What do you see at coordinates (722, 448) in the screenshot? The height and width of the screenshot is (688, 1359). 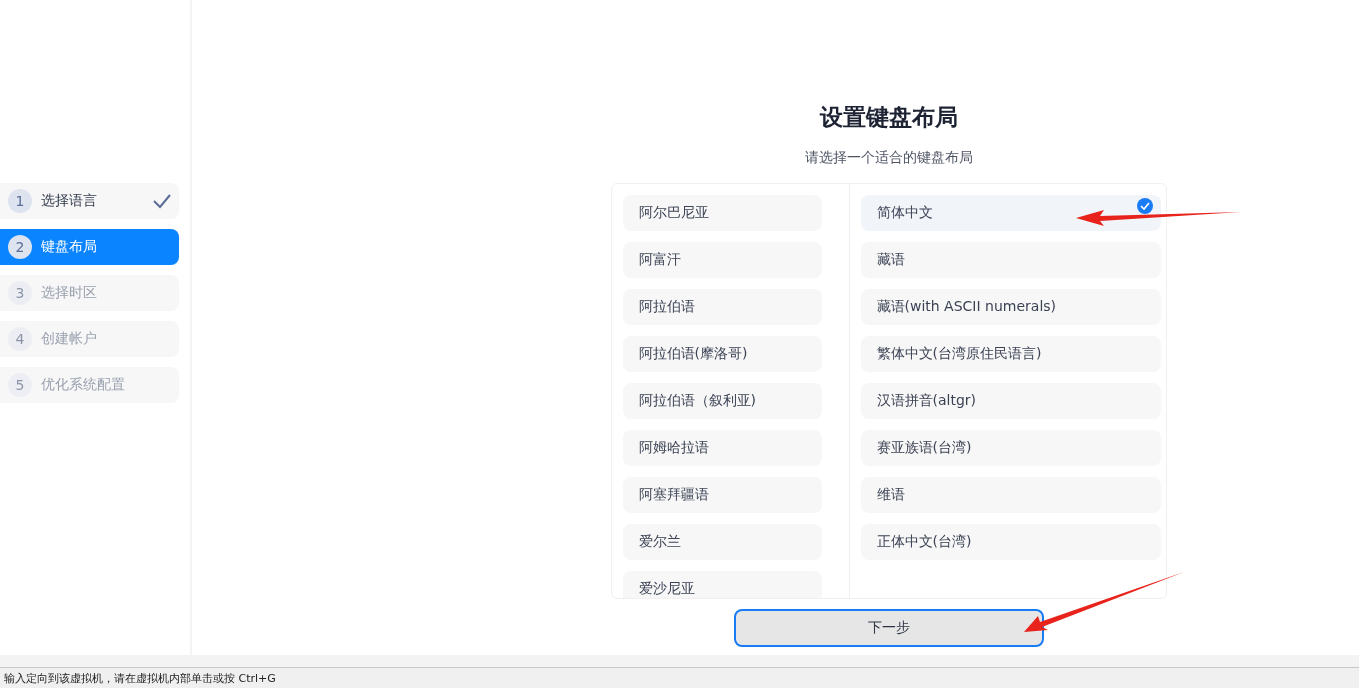 I see `layout-item: 阿姆哈拉语` at bounding box center [722, 448].